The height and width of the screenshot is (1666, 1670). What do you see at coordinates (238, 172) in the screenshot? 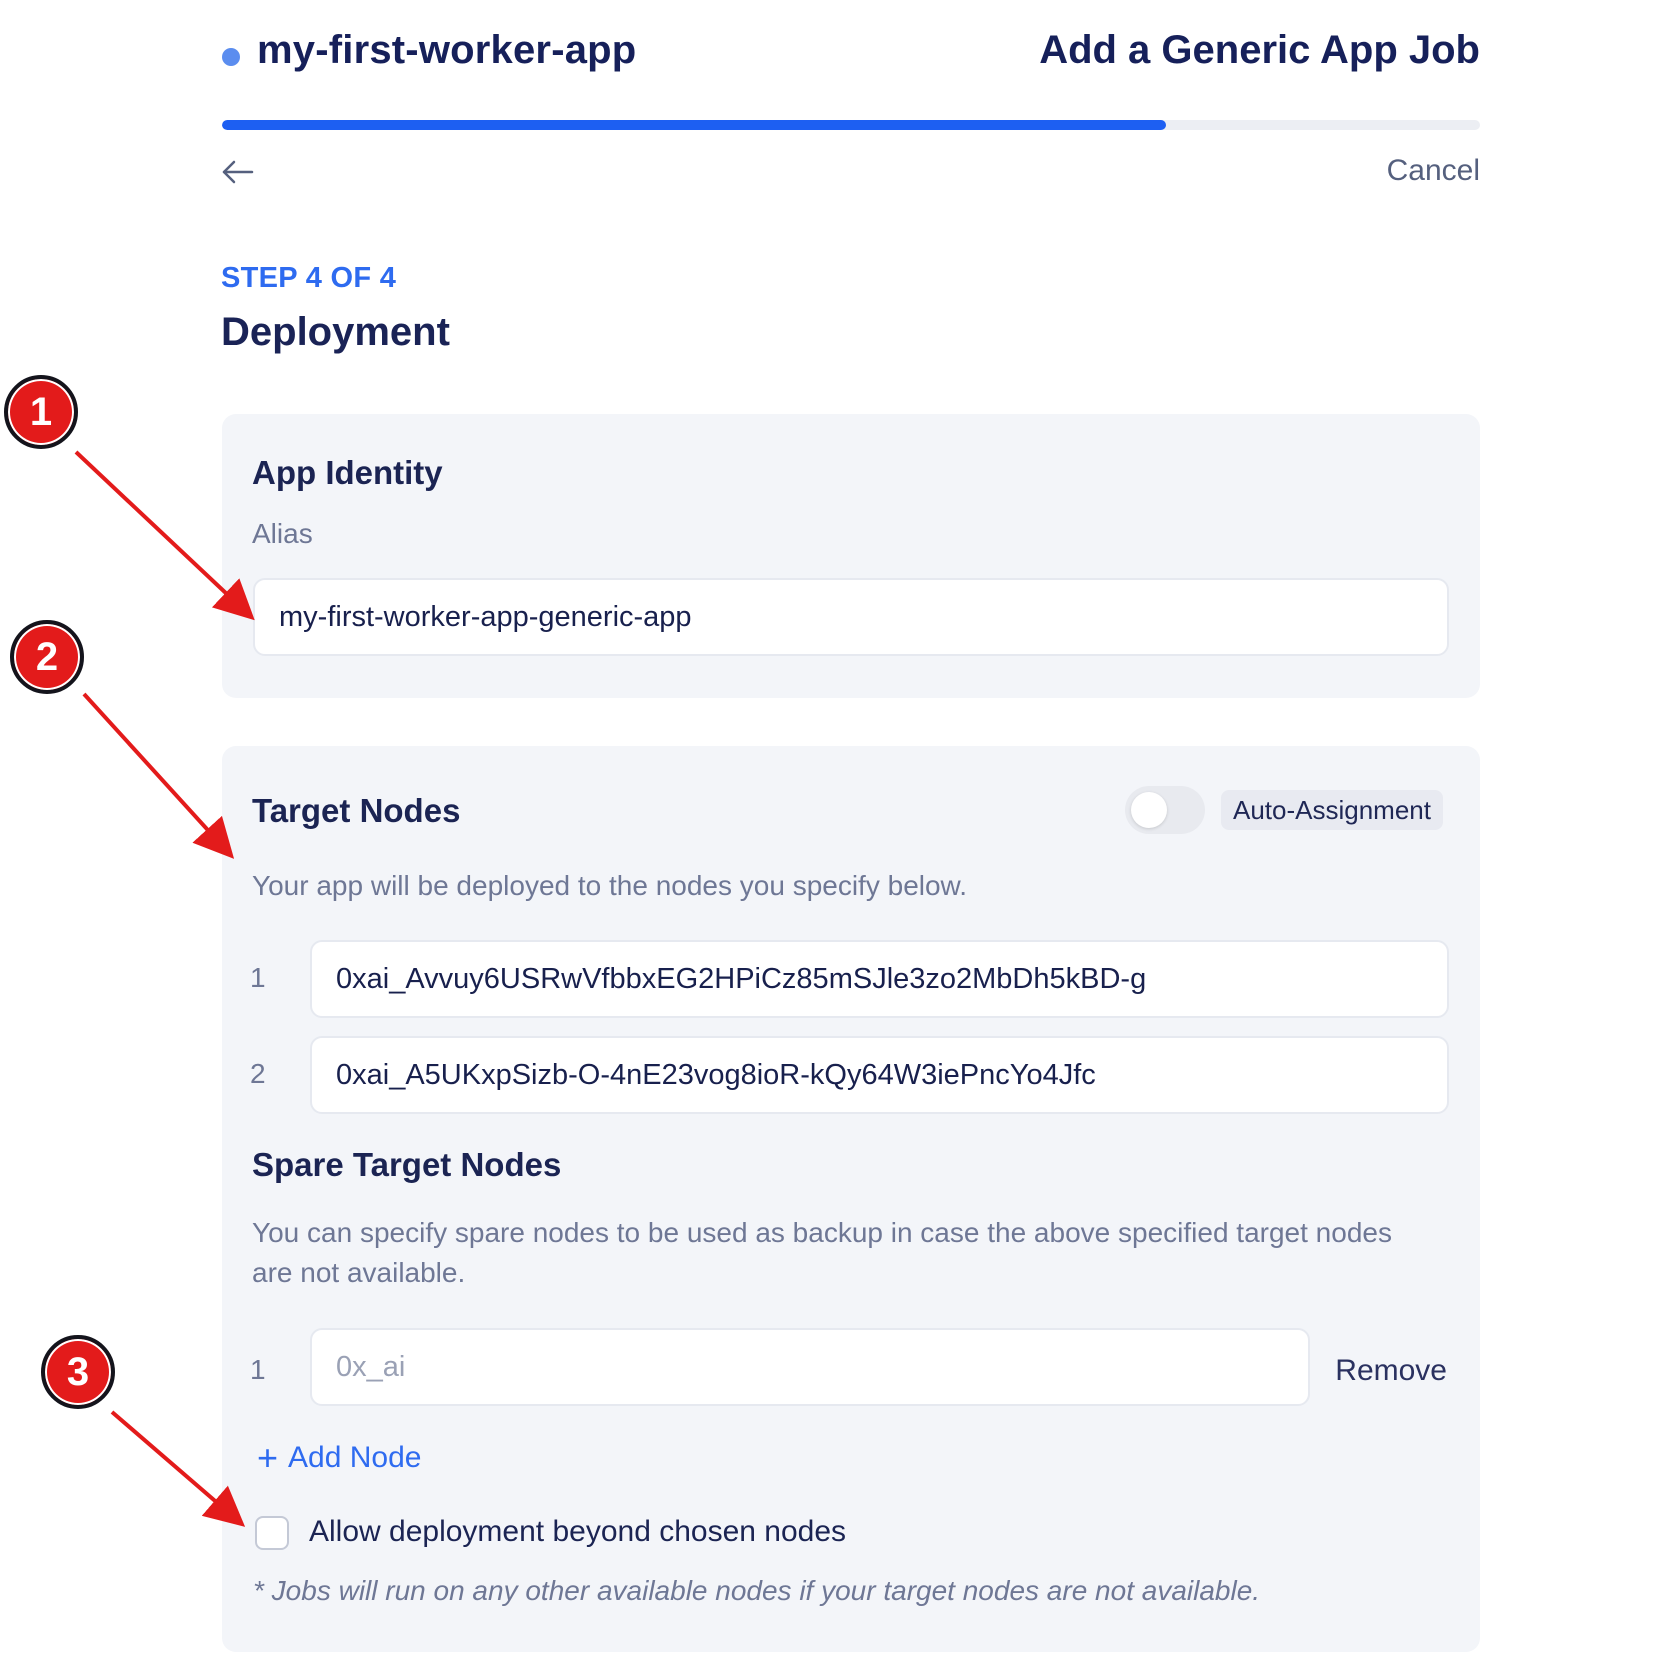
I see `arrow-left-icon` at bounding box center [238, 172].